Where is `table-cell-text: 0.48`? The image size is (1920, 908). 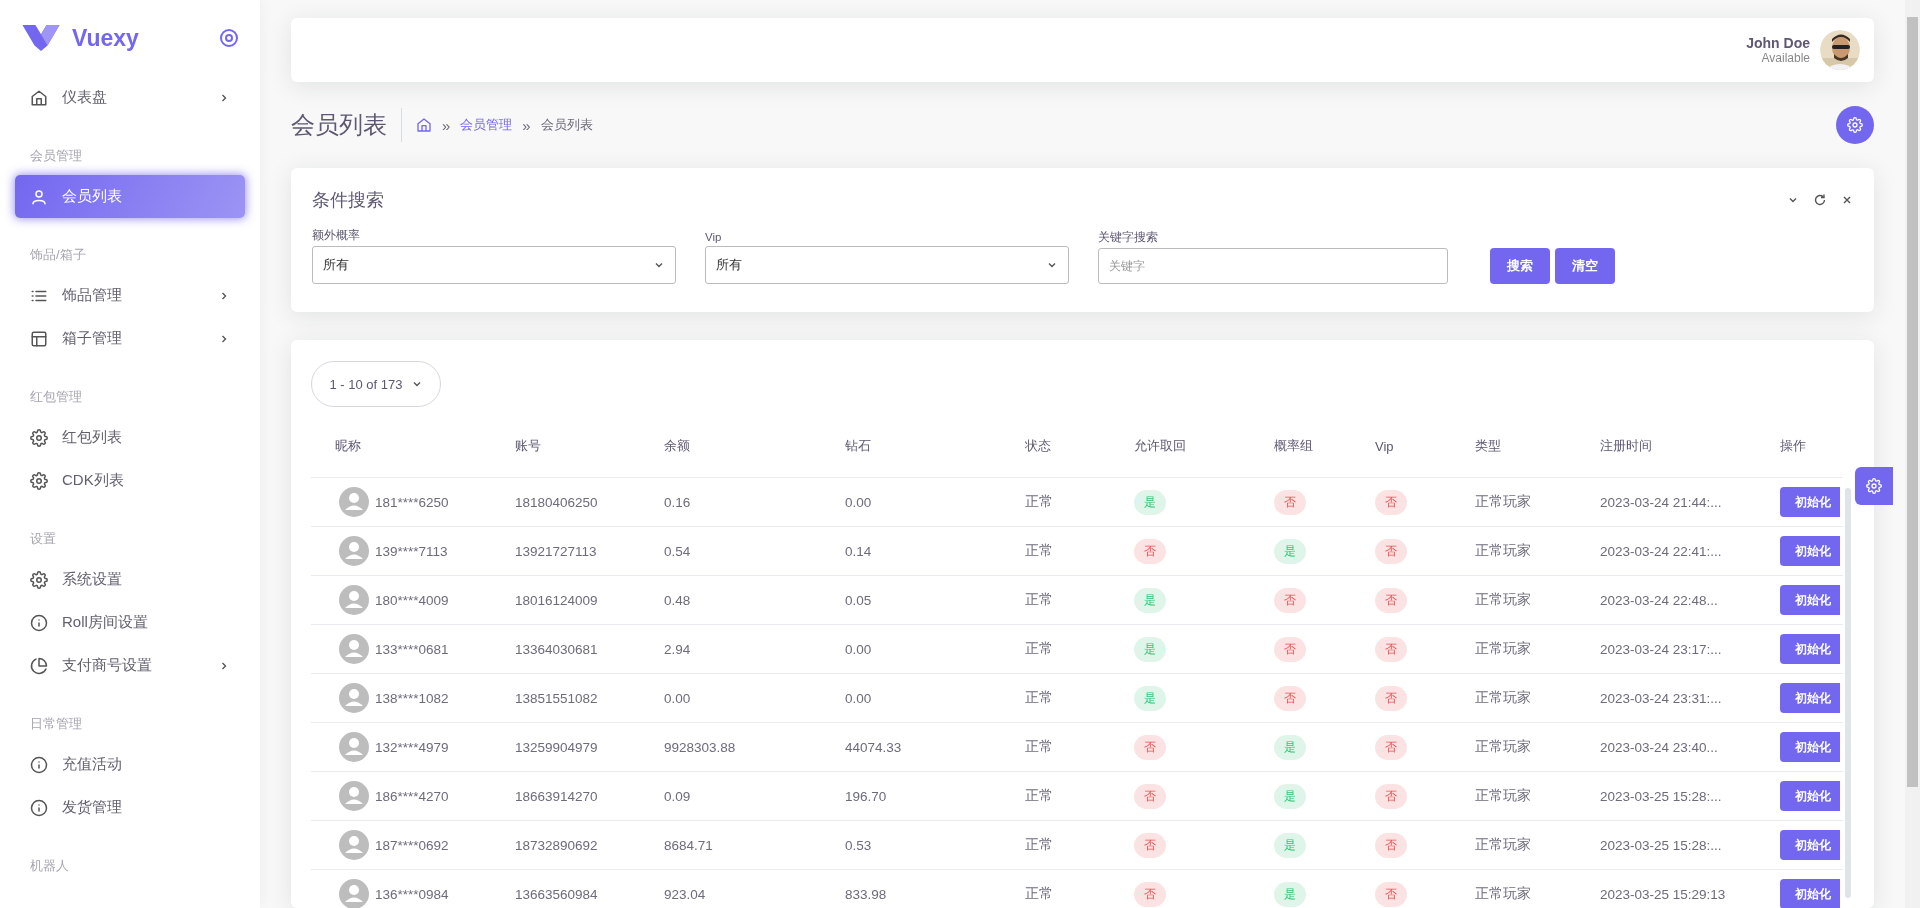
table-cell-text: 0.48 is located at coordinates (678, 600).